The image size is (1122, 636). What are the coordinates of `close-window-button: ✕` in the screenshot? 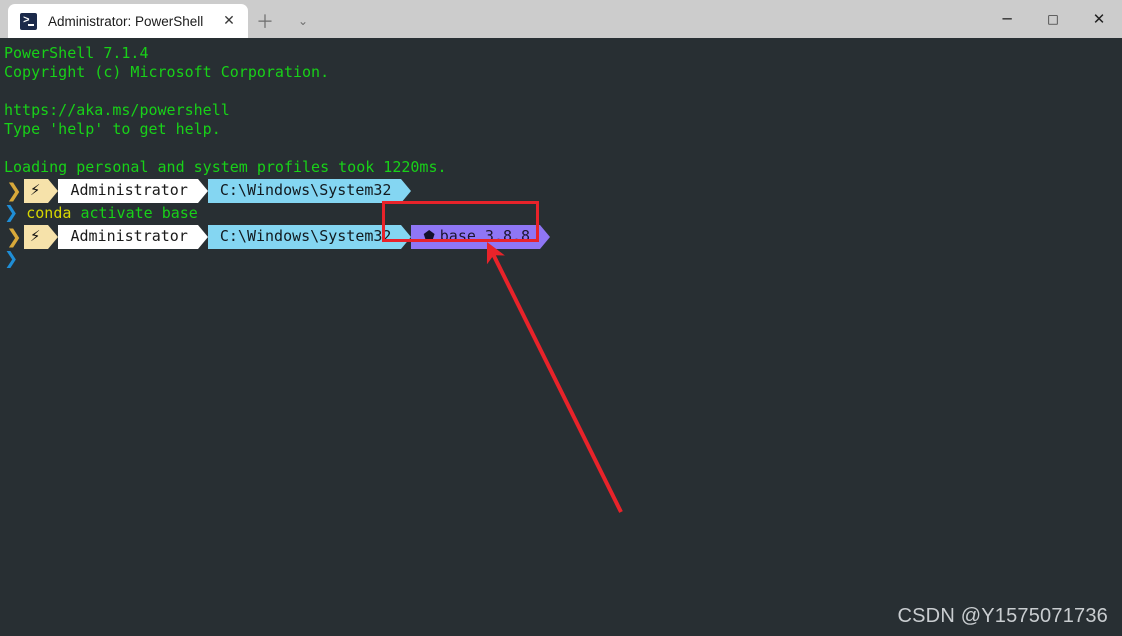 It's located at (1099, 19).